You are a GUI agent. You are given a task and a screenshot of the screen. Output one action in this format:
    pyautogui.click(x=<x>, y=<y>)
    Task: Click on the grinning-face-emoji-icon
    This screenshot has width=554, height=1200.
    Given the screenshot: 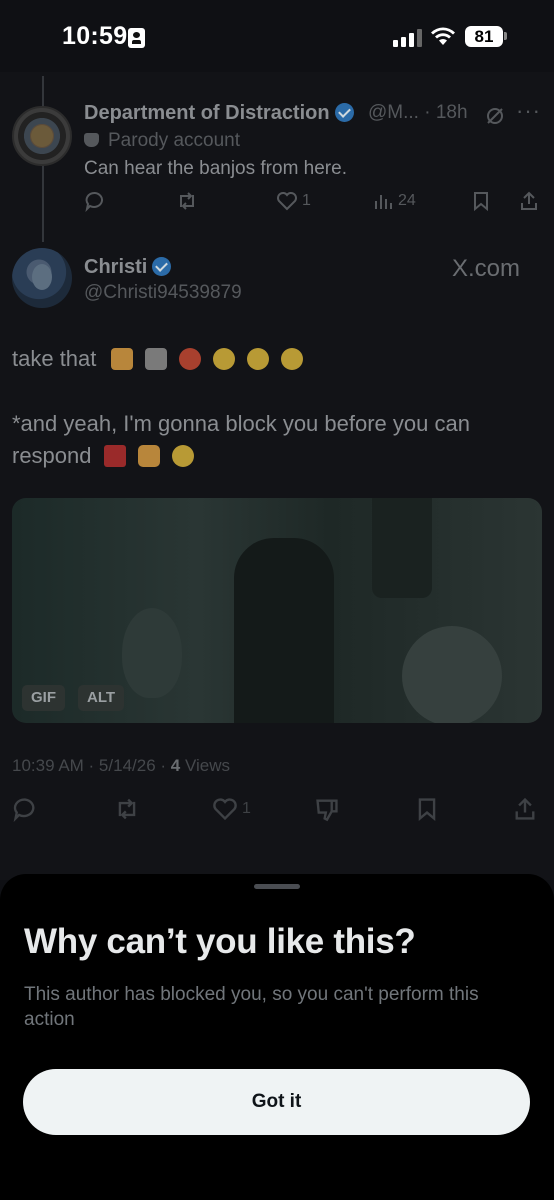 What is the action you would take?
    pyautogui.click(x=182, y=456)
    